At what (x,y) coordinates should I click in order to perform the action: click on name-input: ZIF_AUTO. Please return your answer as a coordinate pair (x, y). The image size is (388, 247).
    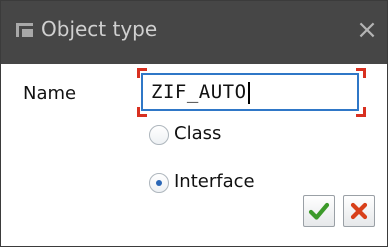
    Looking at the image, I should click on (250, 92).